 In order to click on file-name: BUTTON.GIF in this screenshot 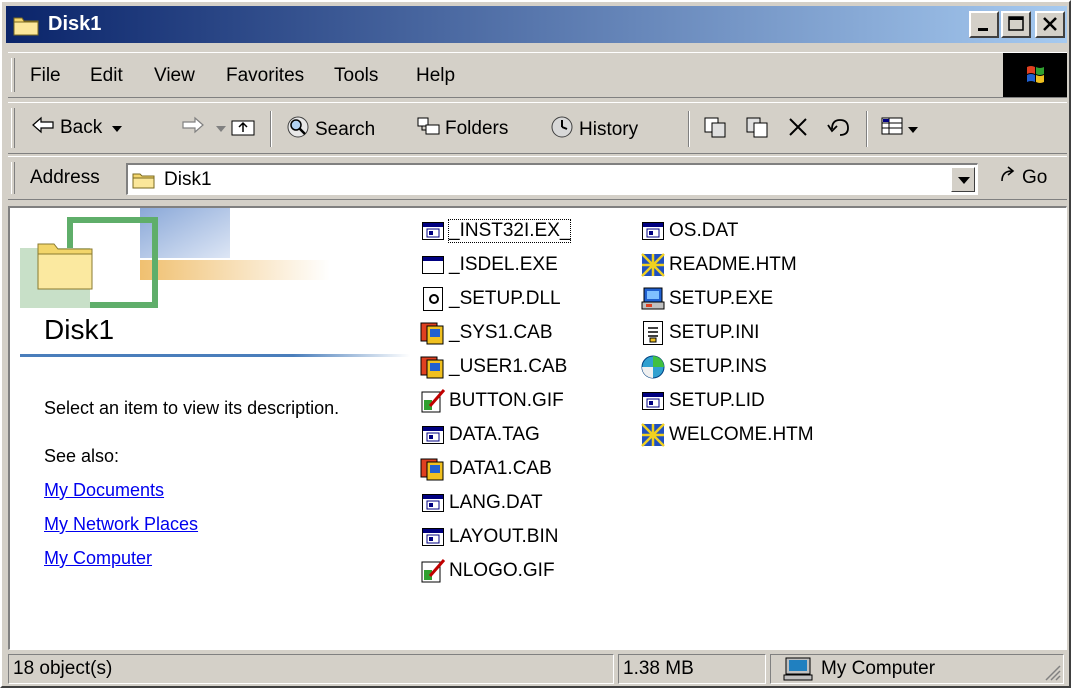, I will do `click(506, 400)`.